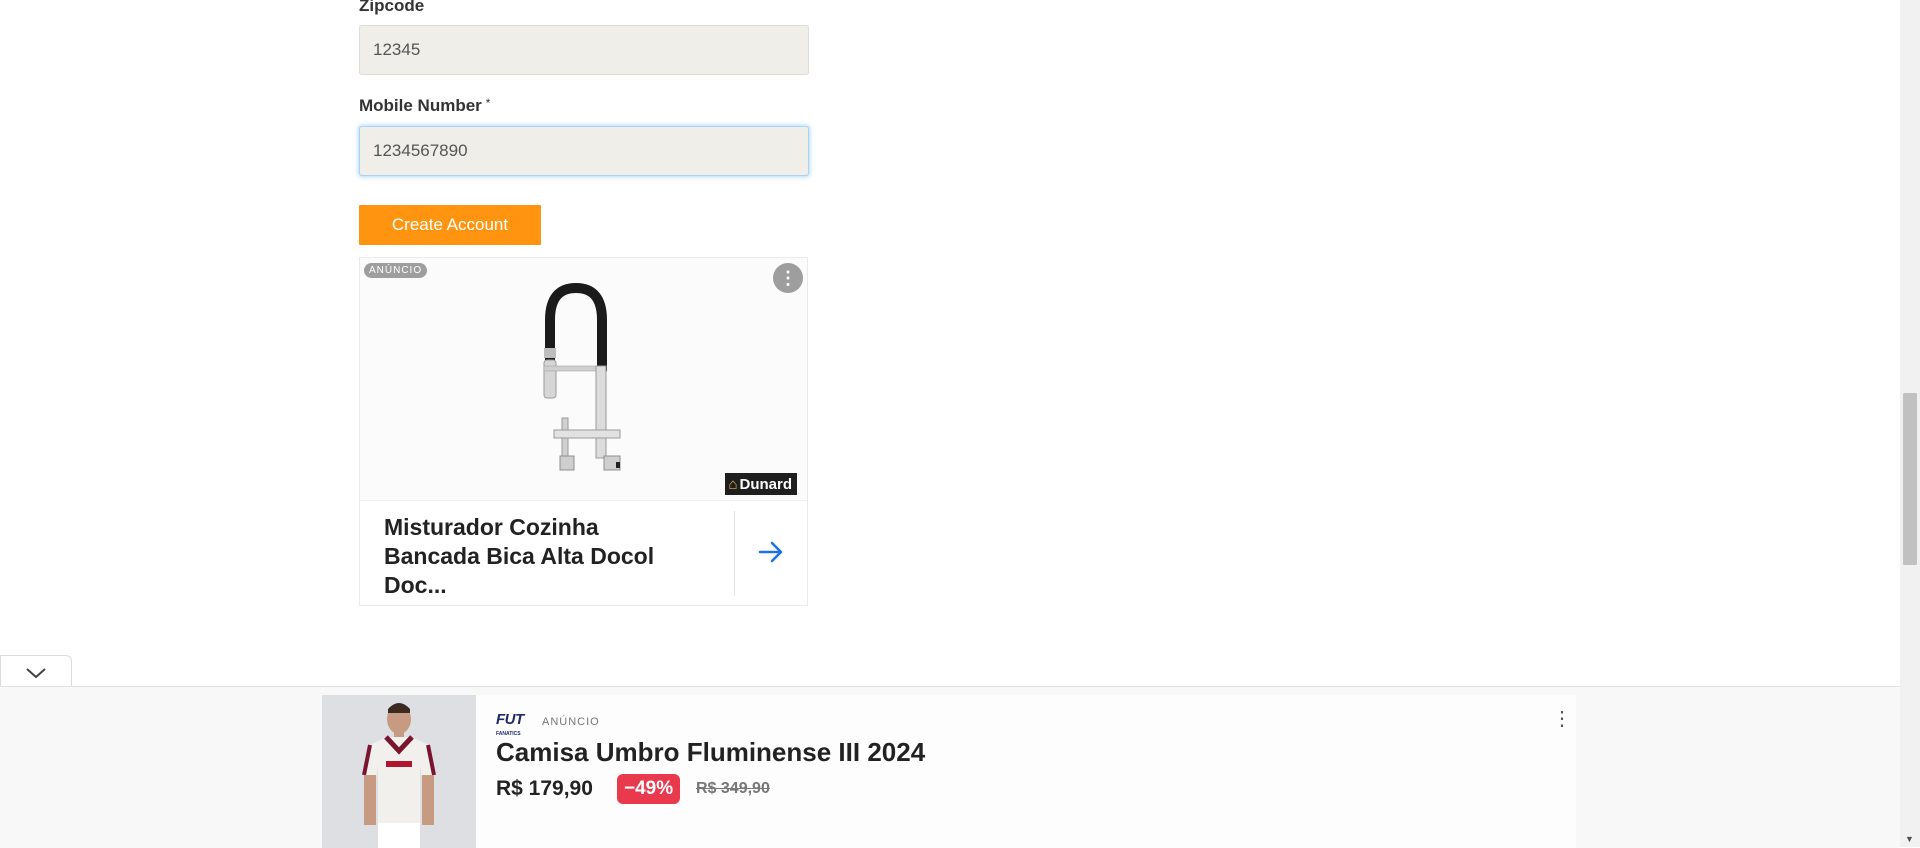  What do you see at coordinates (771, 552) in the screenshot?
I see `arrow-right-icon` at bounding box center [771, 552].